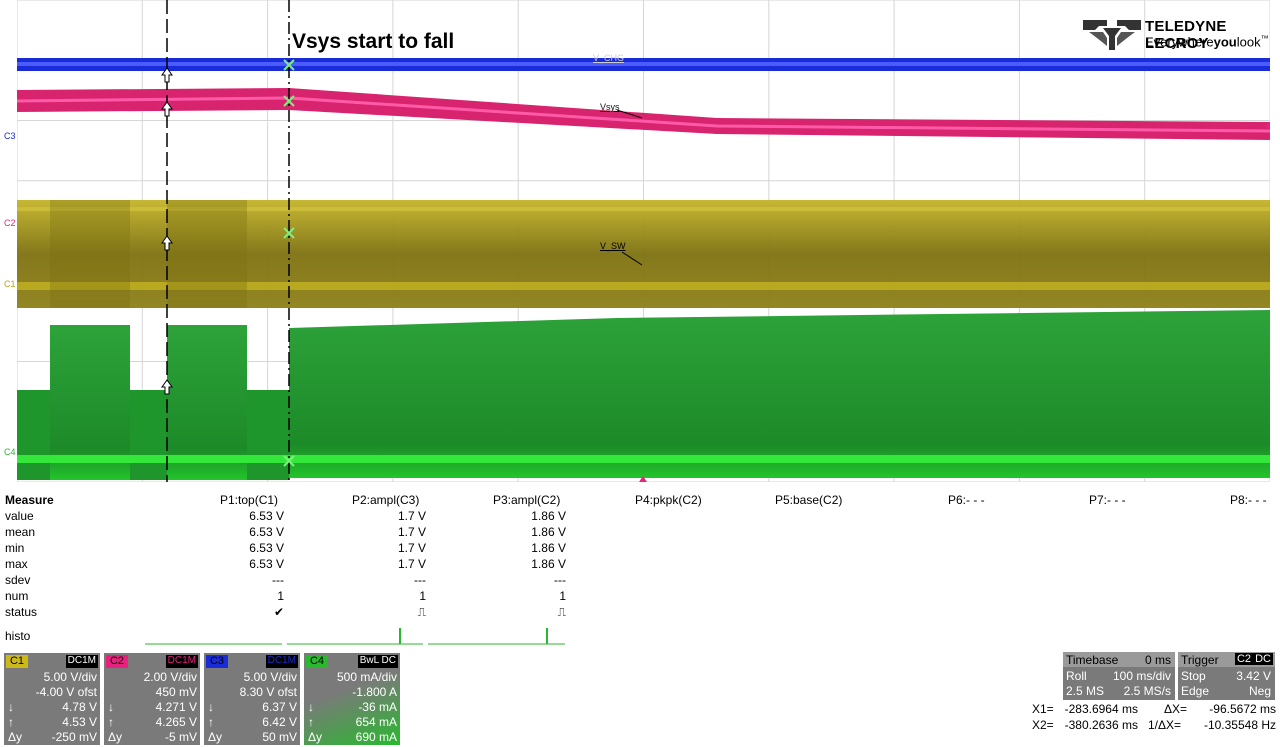  I want to click on tagline-part-1: Everywhere, so click(1179, 42).